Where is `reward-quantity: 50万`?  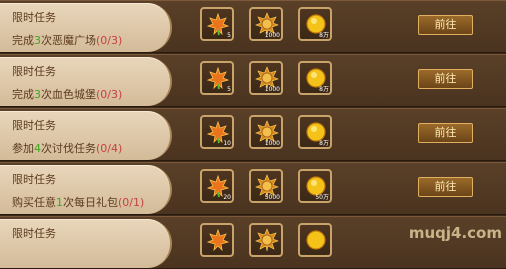 reward-quantity: 50万 is located at coordinates (322, 197).